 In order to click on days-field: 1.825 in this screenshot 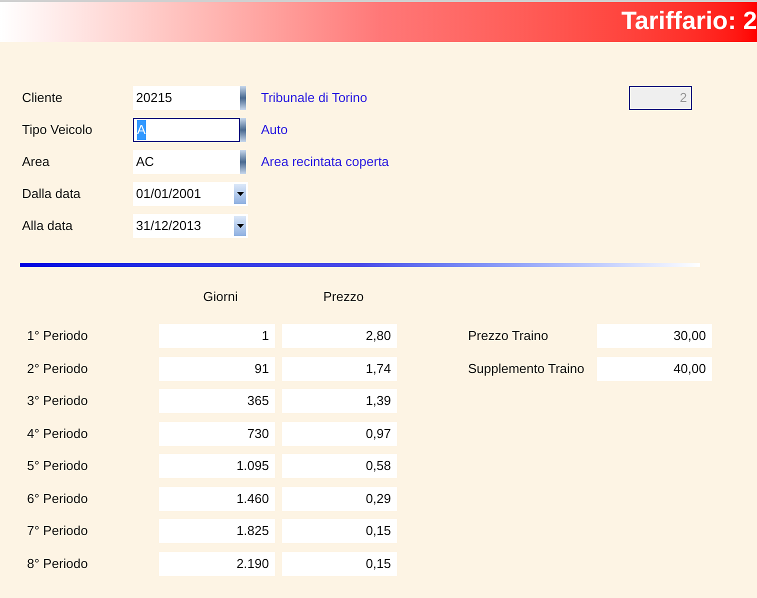, I will do `click(217, 531)`.